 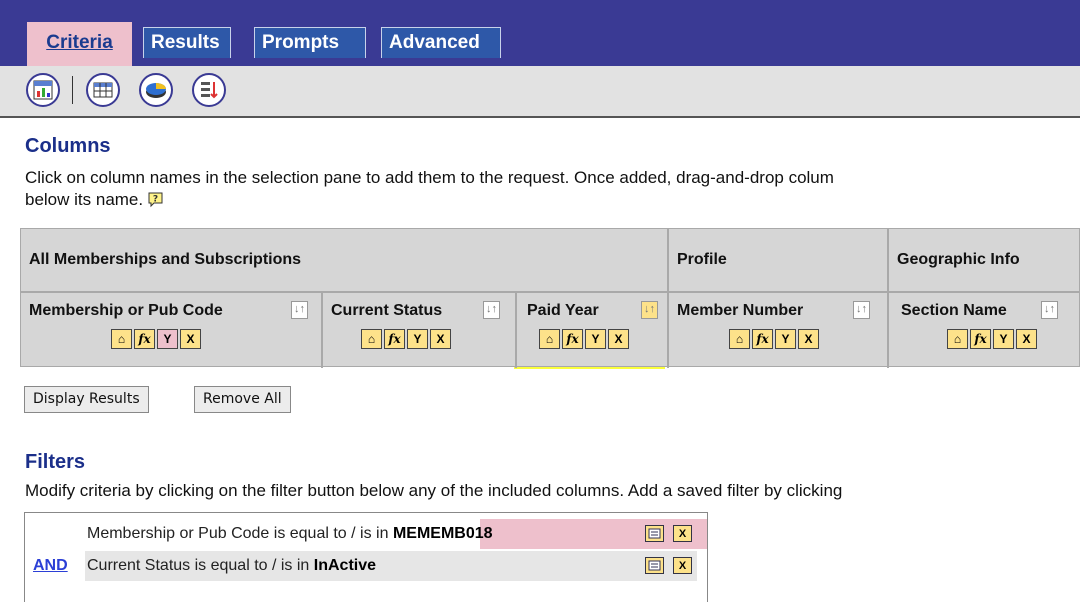 What do you see at coordinates (563, 311) in the screenshot?
I see `column-label: Paid Year` at bounding box center [563, 311].